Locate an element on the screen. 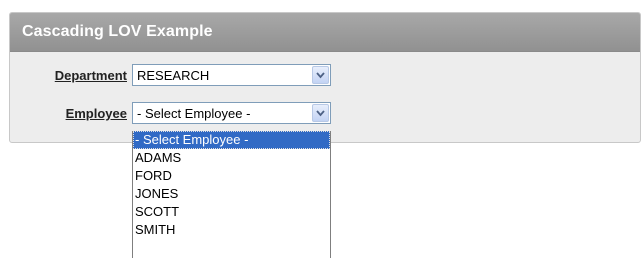 The height and width of the screenshot is (258, 641). department-label: Department is located at coordinates (77, 75).